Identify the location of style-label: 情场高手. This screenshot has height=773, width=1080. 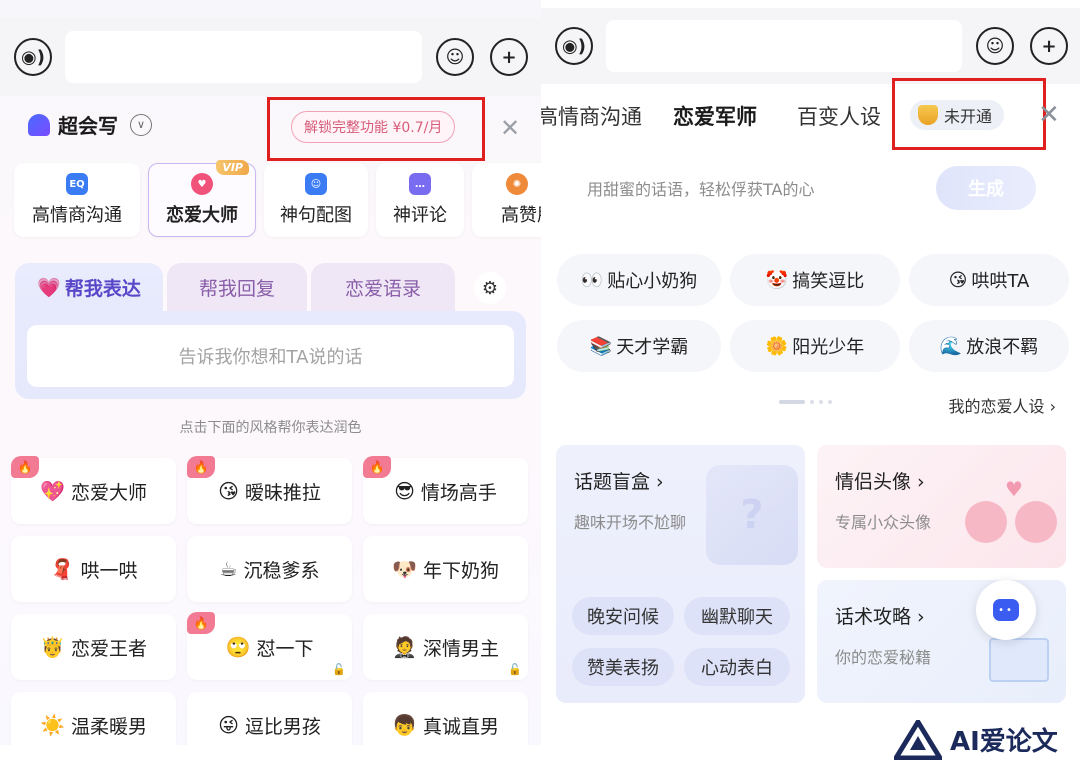
(458, 492).